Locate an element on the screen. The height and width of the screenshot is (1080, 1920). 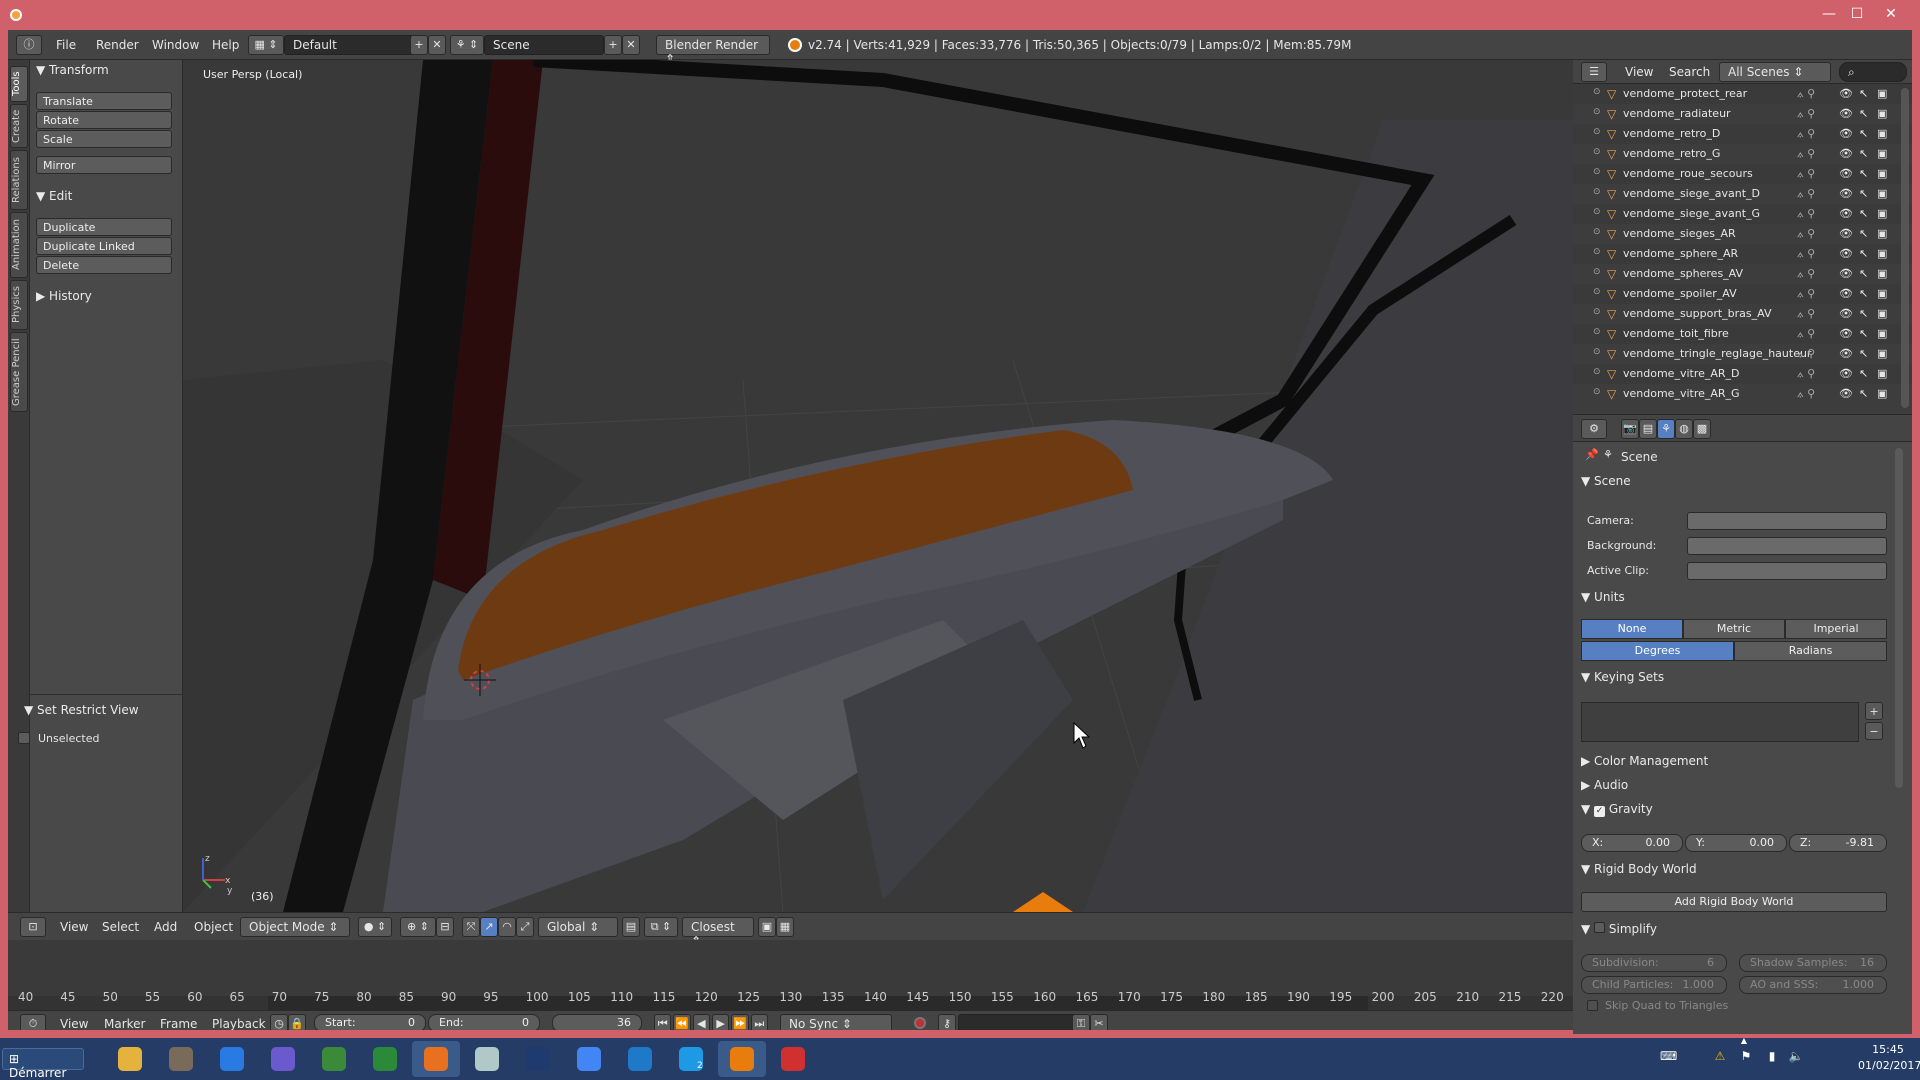
units-panel-header: ▼ Units is located at coordinates (1741, 601).